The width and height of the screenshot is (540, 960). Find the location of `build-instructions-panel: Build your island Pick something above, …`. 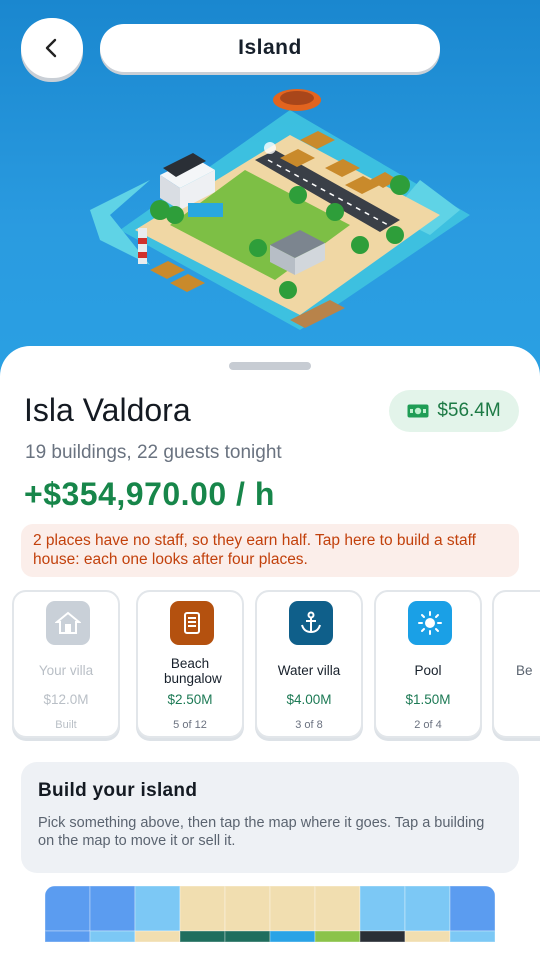

build-instructions-panel: Build your island Pick something above, … is located at coordinates (270, 817).